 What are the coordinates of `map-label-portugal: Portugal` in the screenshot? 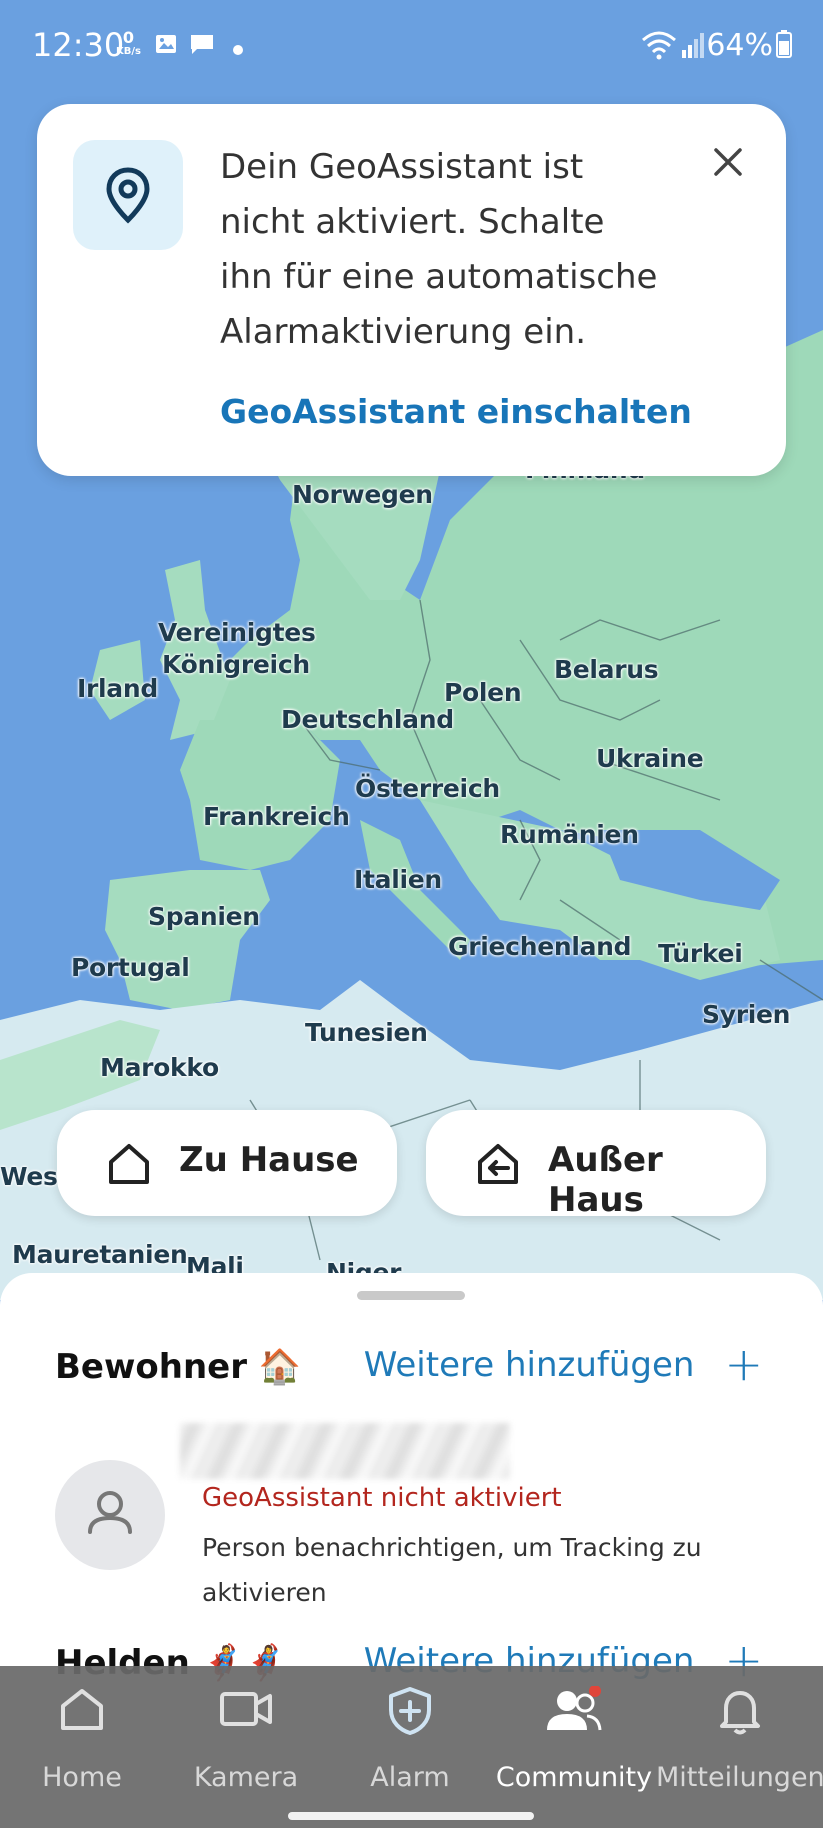 It's located at (130, 967).